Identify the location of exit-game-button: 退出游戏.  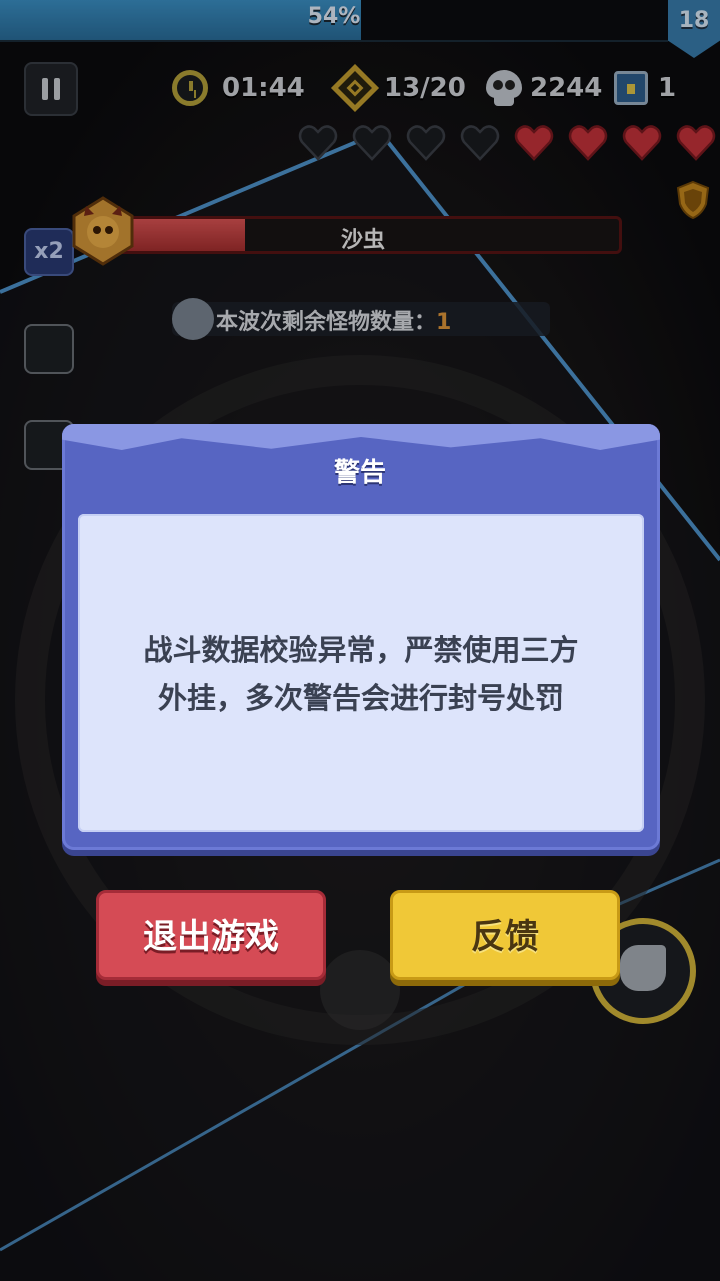
(211, 935).